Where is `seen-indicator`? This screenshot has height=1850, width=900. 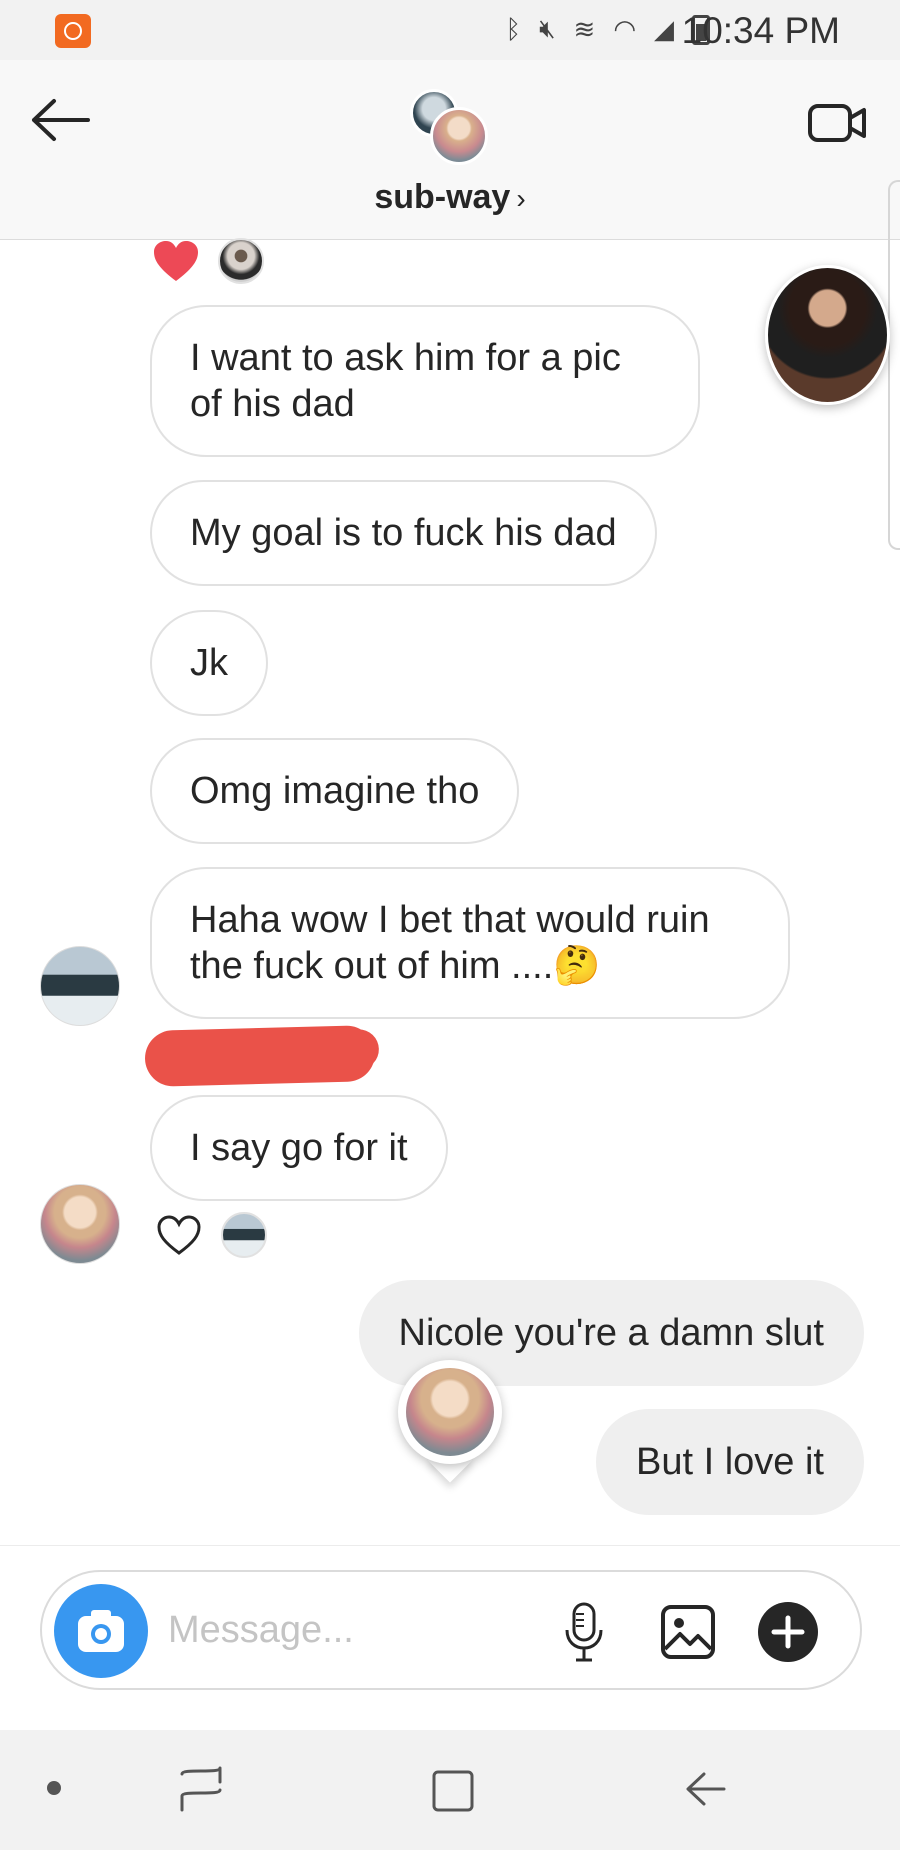 seen-indicator is located at coordinates (450, 1425).